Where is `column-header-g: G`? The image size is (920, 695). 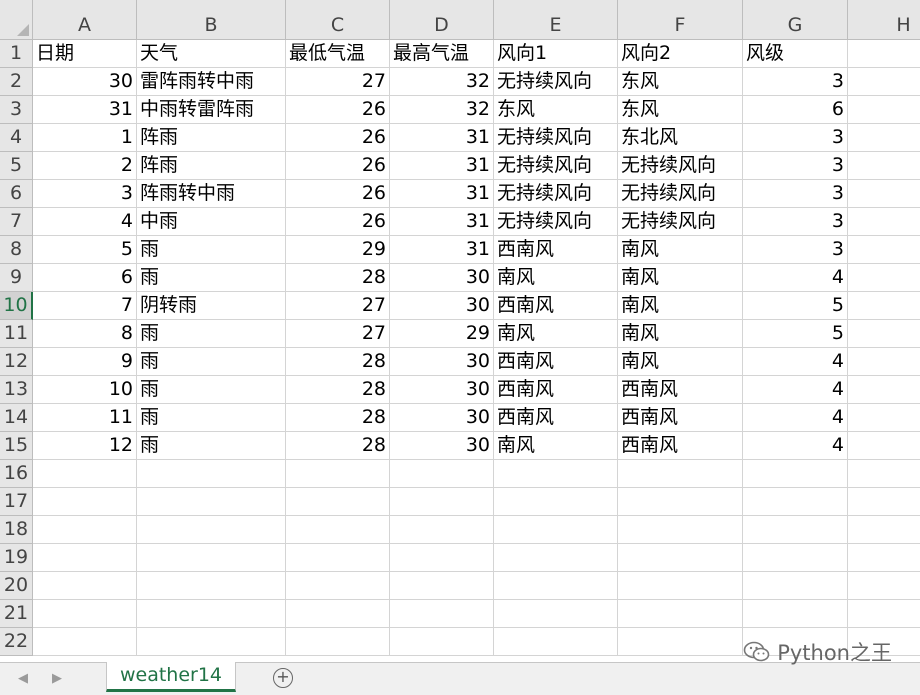 column-header-g: G is located at coordinates (795, 20).